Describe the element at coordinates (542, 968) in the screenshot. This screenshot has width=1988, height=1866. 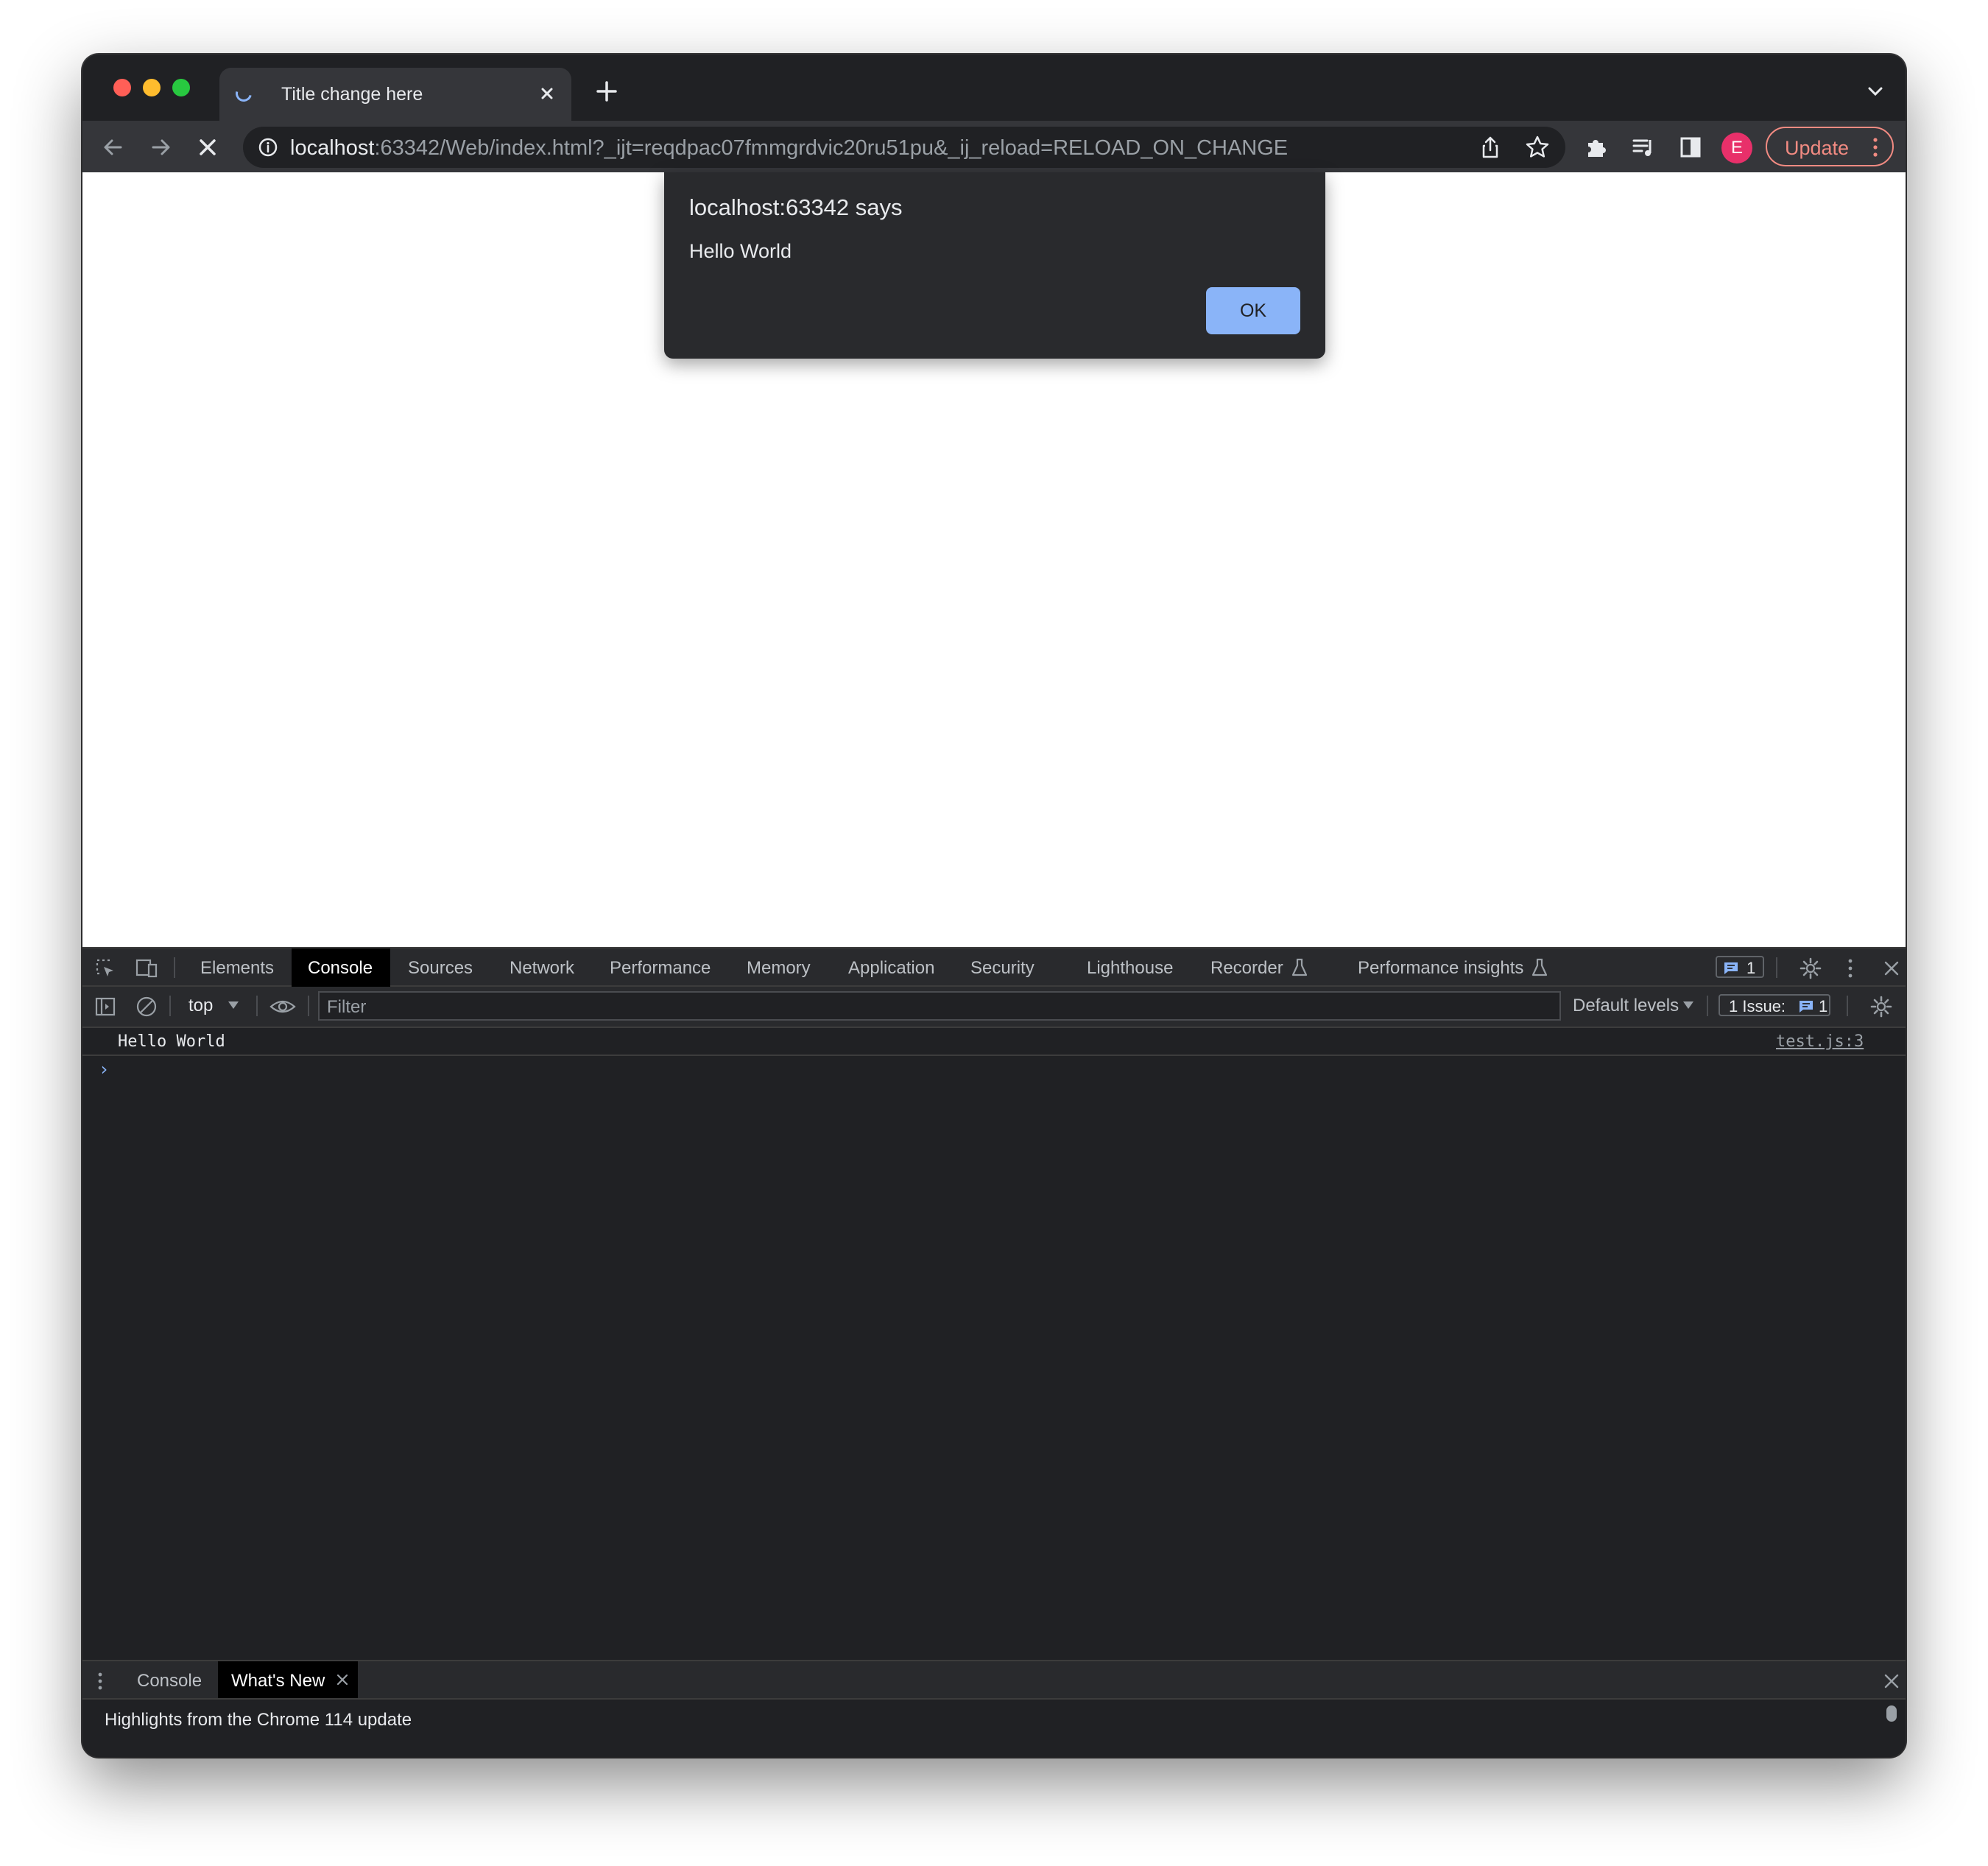
I see `tab-network: Network` at that location.